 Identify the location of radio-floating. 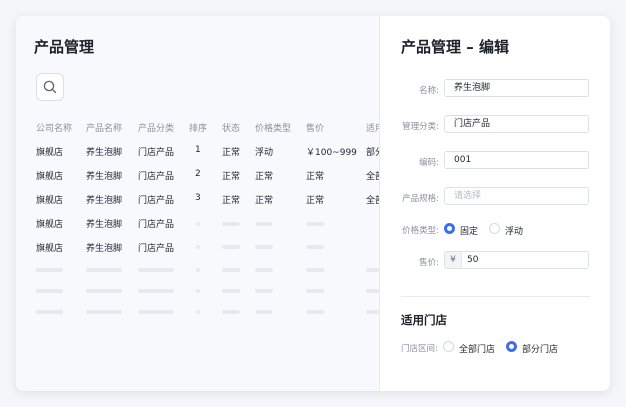
(494, 228).